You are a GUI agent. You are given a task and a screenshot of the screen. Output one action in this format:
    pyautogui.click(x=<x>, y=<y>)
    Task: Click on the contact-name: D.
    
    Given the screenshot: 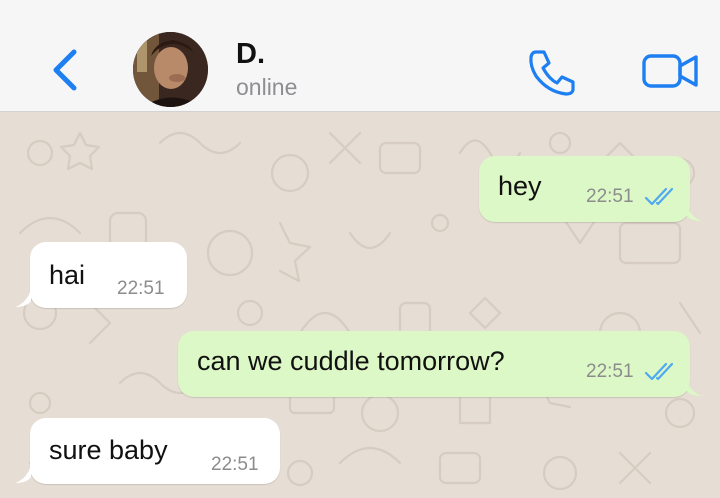 What is the action you would take?
    pyautogui.click(x=250, y=54)
    